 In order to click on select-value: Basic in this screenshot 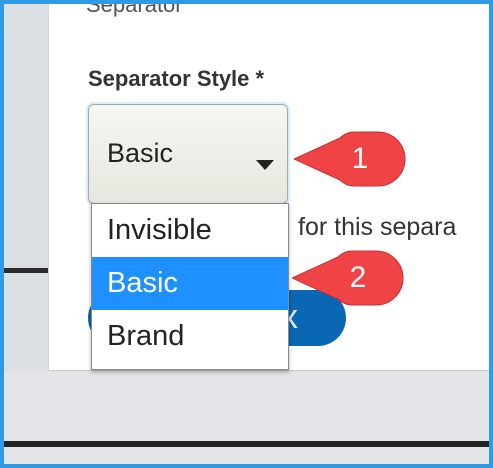, I will do `click(140, 153)`.